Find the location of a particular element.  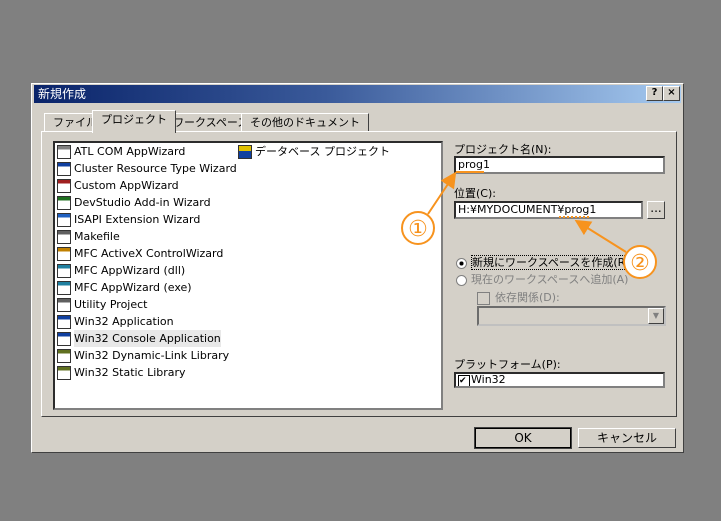

tab-project: プロジェクト is located at coordinates (134, 121).